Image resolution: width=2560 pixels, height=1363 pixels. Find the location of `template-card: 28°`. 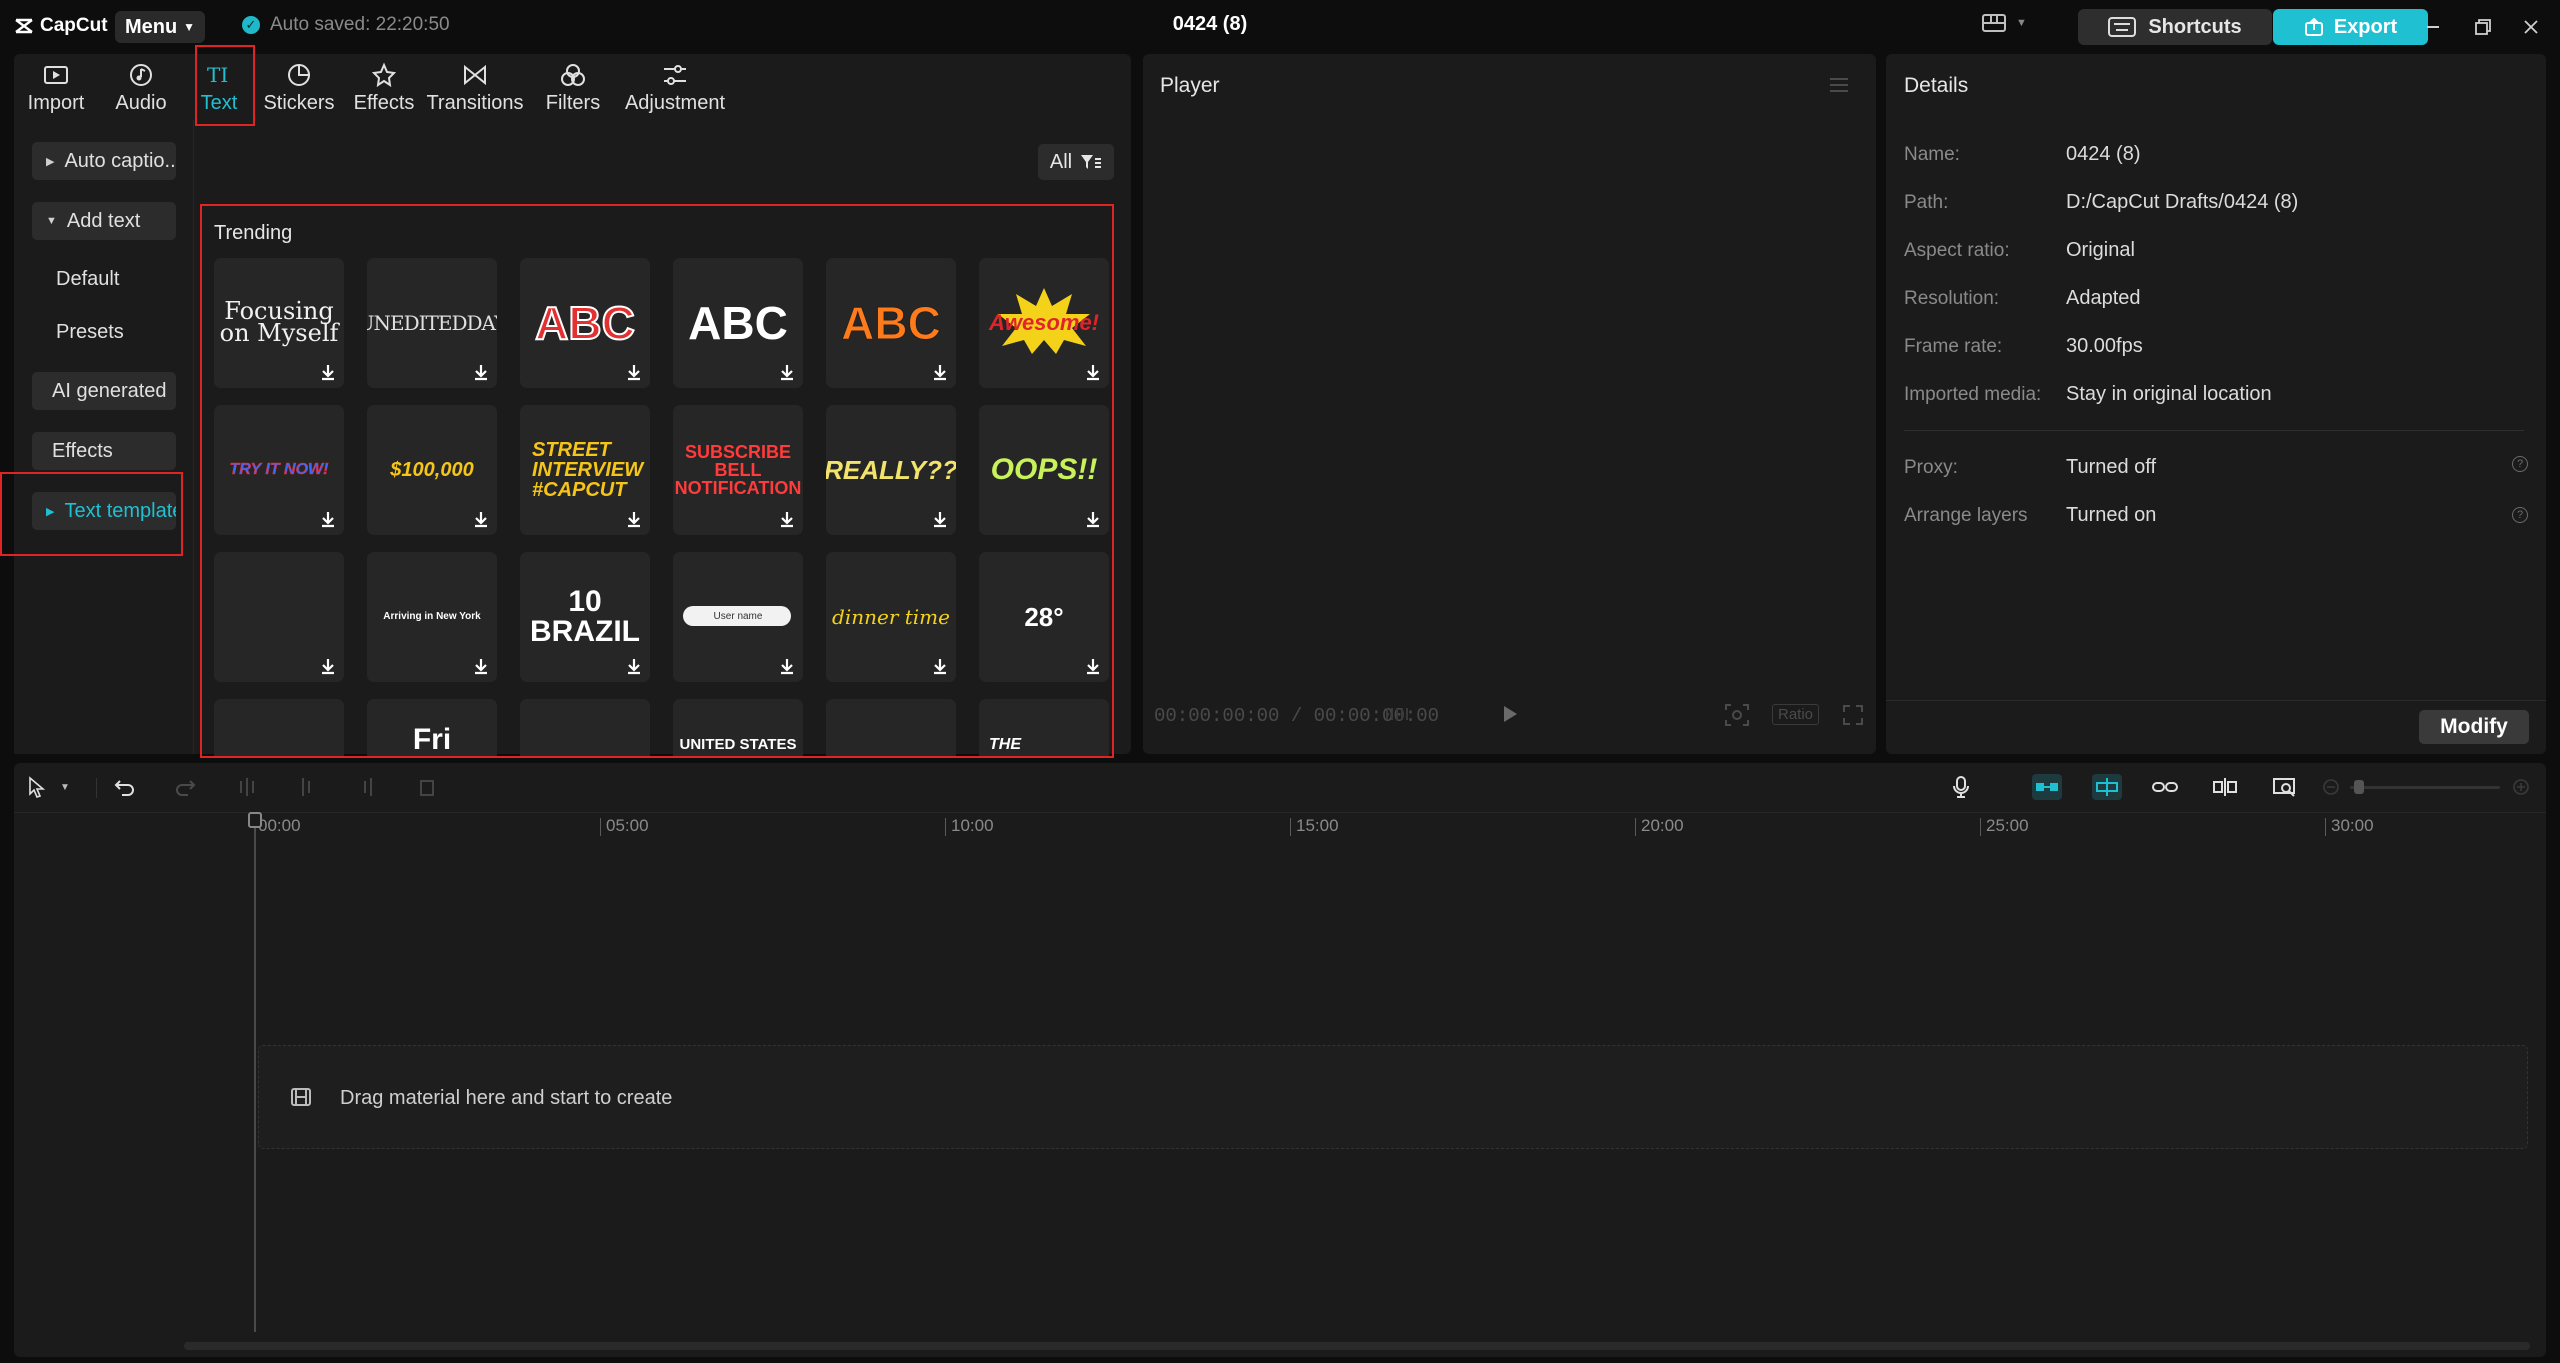

template-card: 28° is located at coordinates (1044, 617).